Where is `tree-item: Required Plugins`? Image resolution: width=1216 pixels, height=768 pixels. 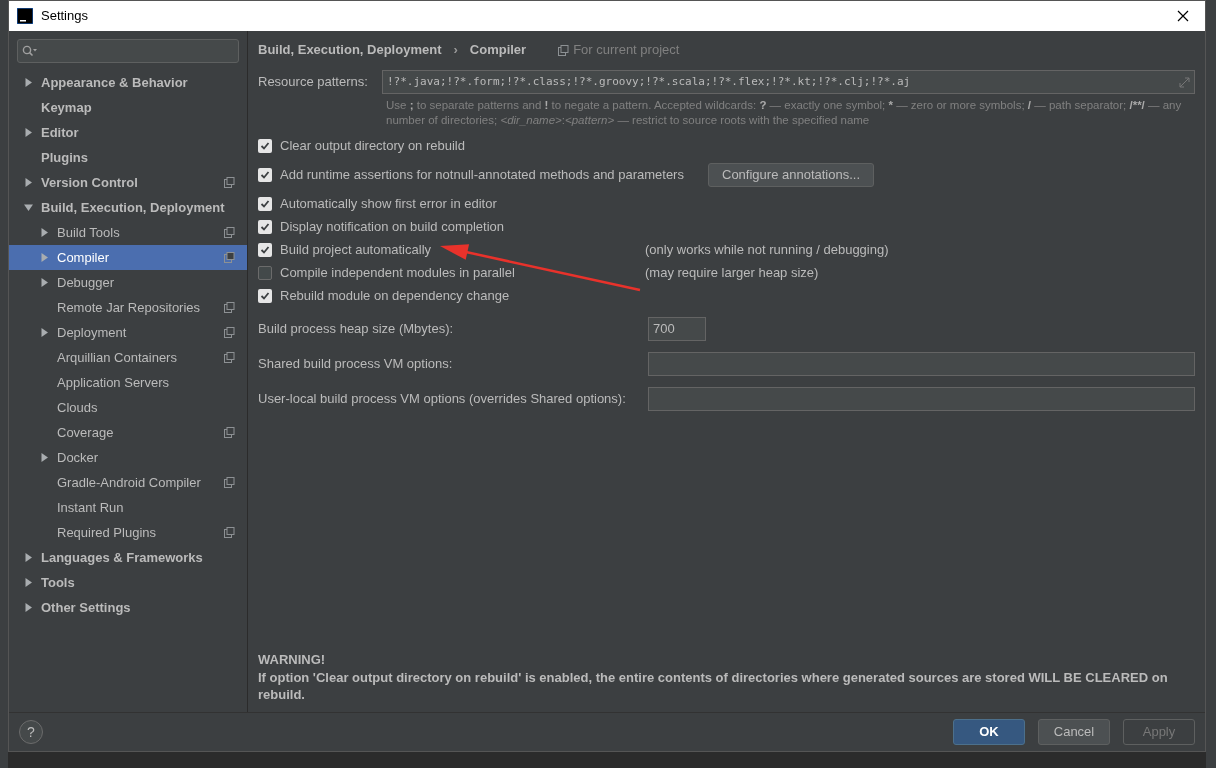
tree-item: Required Plugins is located at coordinates (128, 532).